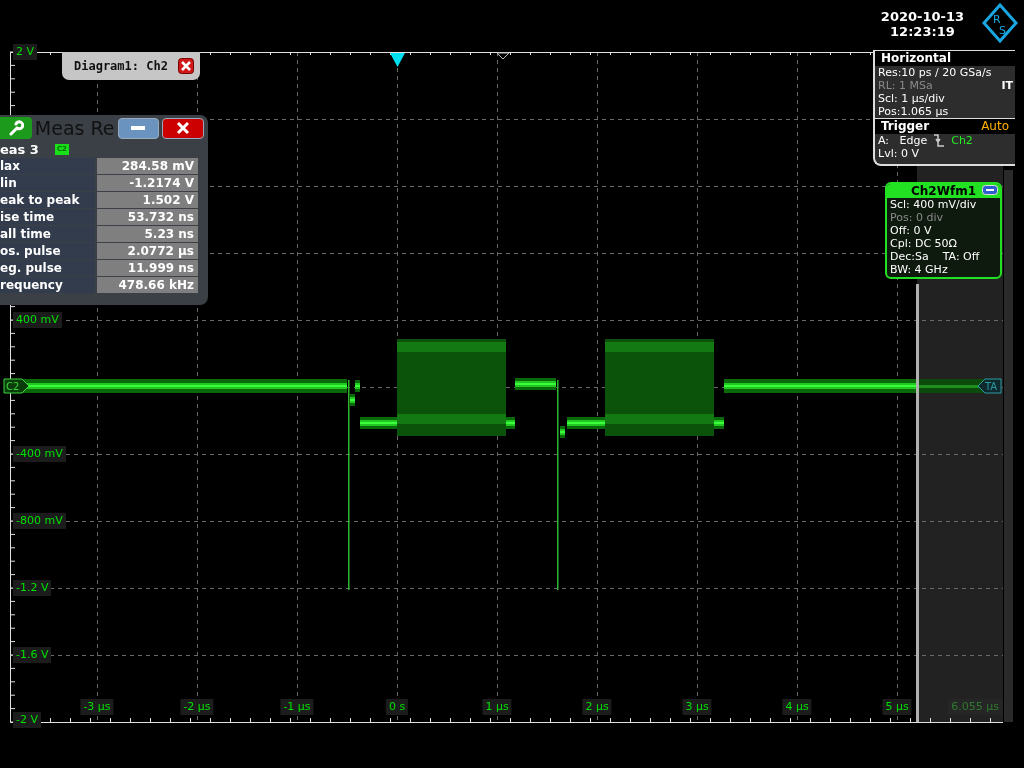  Describe the element at coordinates (397, 60) in the screenshot. I see `trigger-position-icon` at that location.